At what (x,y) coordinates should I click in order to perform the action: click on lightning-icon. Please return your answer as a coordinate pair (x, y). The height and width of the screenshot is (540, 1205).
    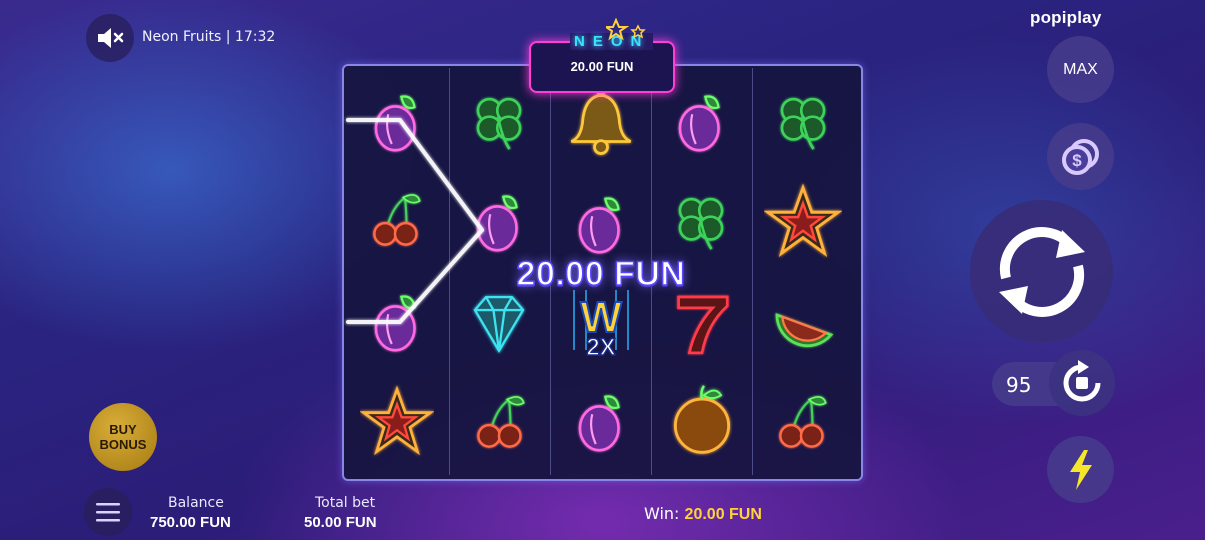
    Looking at the image, I should click on (1080, 469).